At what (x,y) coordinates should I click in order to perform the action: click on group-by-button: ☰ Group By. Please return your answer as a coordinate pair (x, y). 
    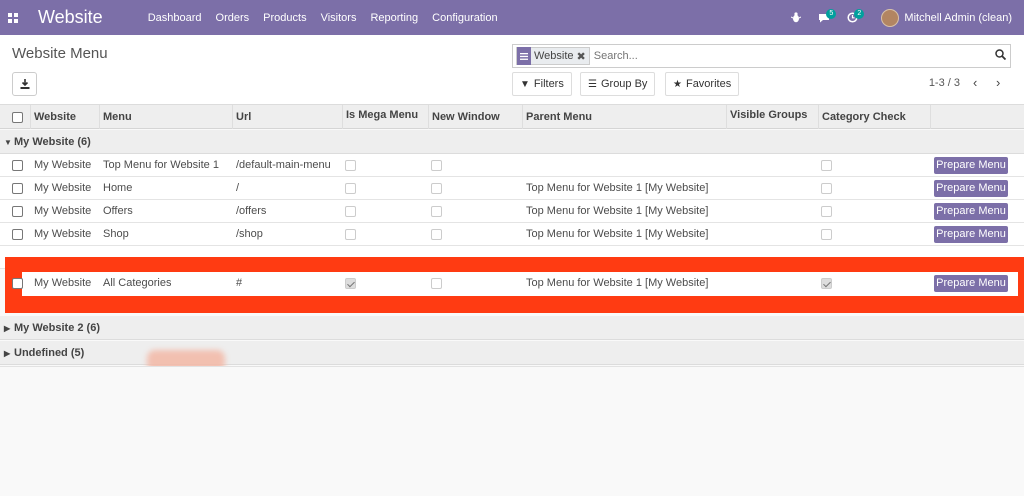
    Looking at the image, I should click on (618, 84).